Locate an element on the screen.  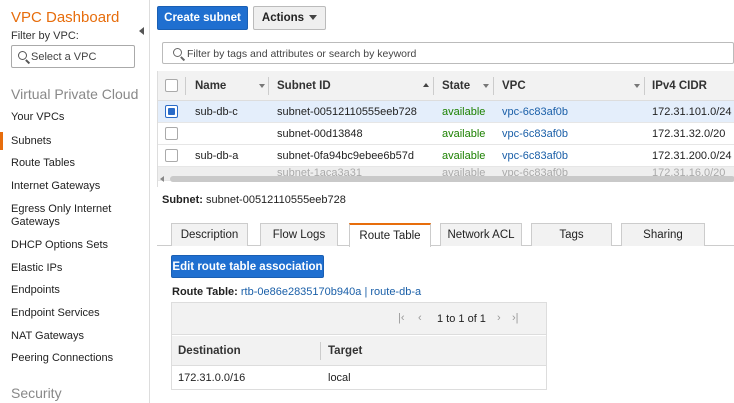
column-header-vpc: VPC is located at coordinates (514, 86).